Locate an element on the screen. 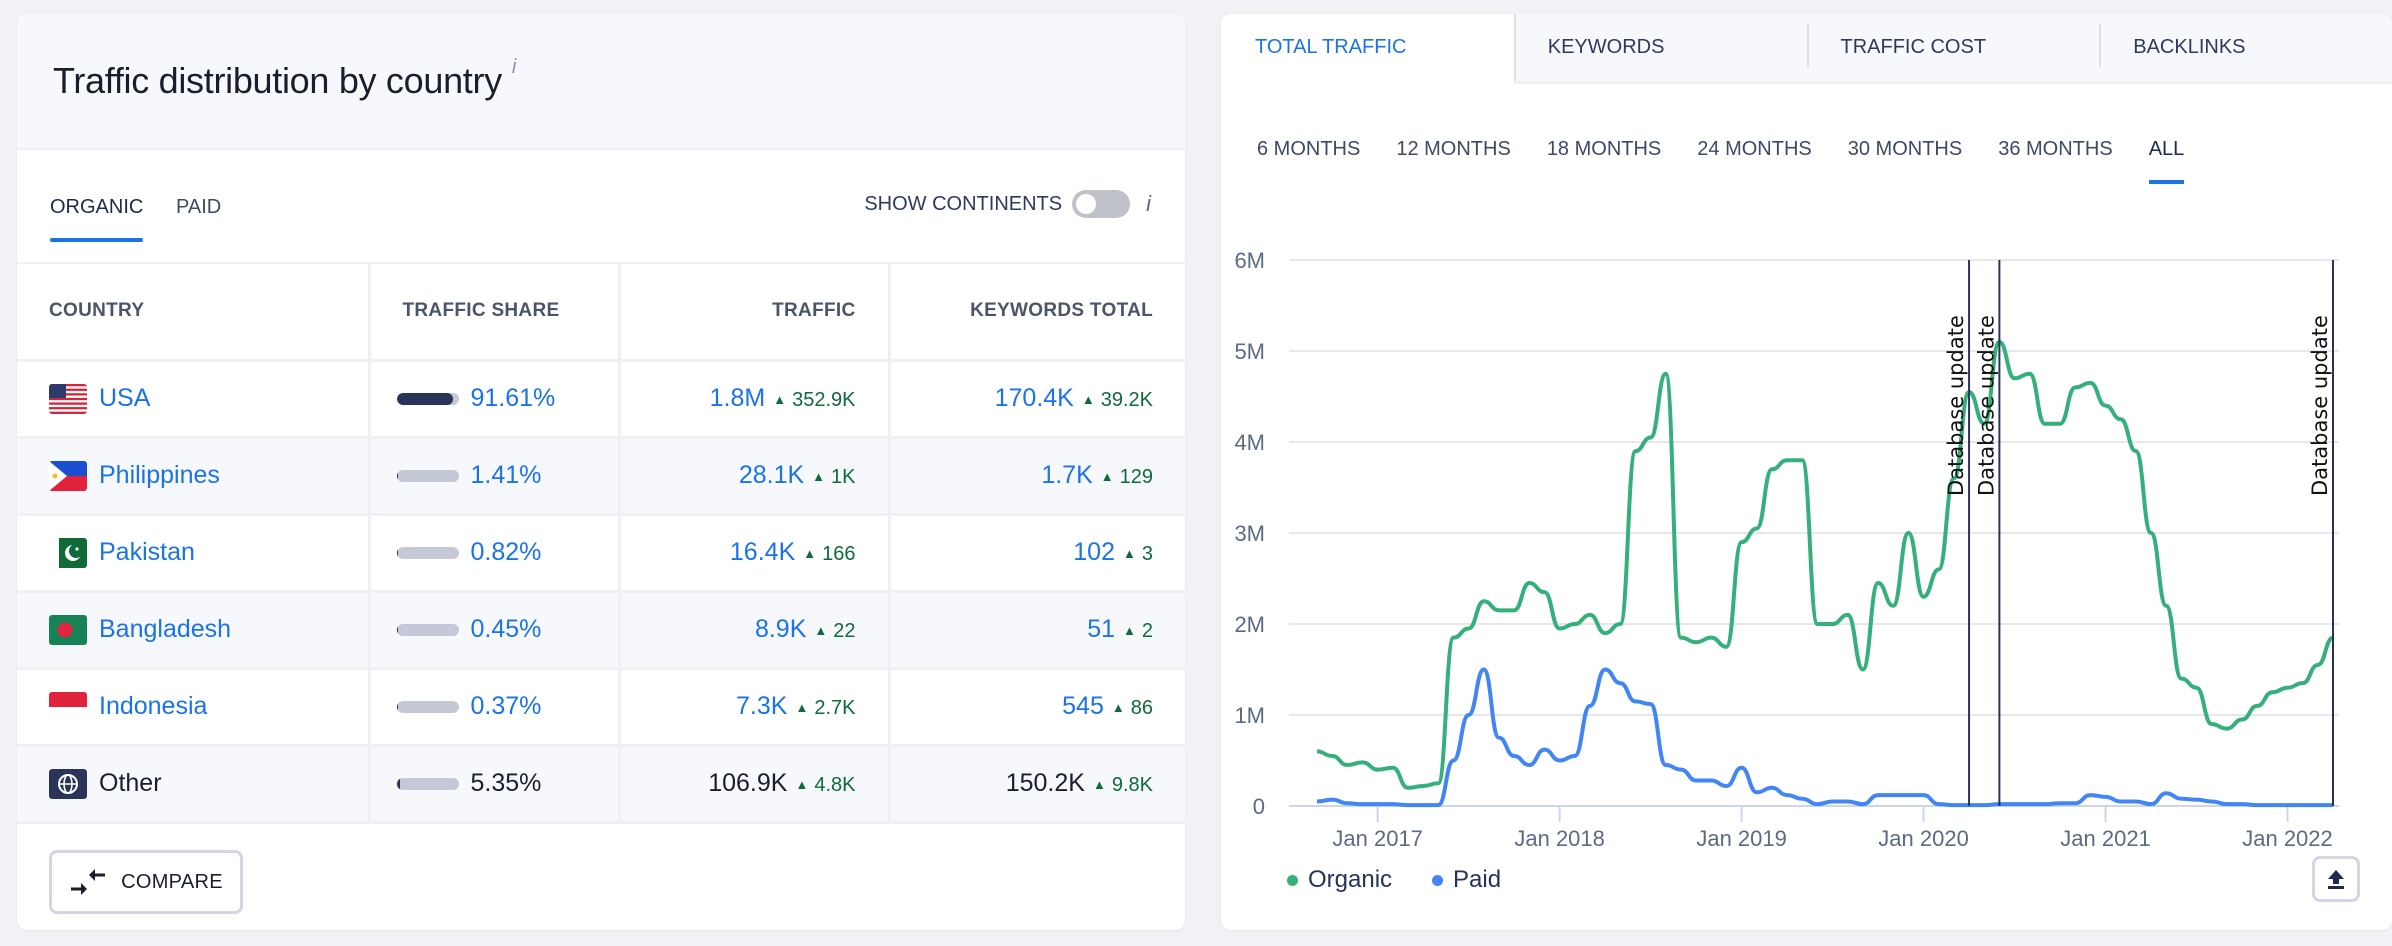 The height and width of the screenshot is (946, 2392). x-tick-label: Jan 2019 is located at coordinates (1741, 838).